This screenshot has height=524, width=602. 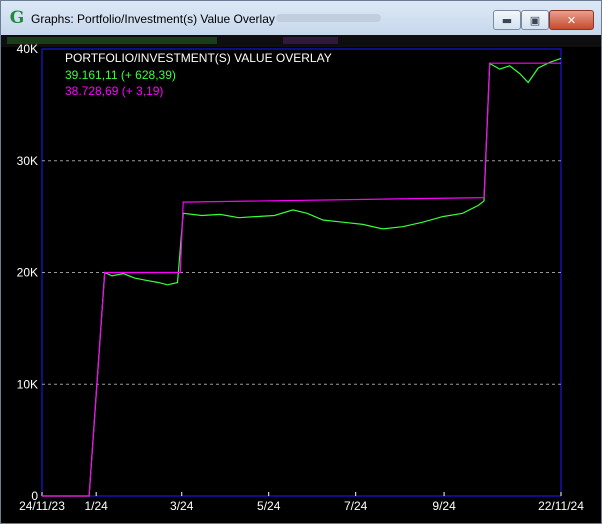 What do you see at coordinates (269, 506) in the screenshot?
I see `x-tick-label: 5/24` at bounding box center [269, 506].